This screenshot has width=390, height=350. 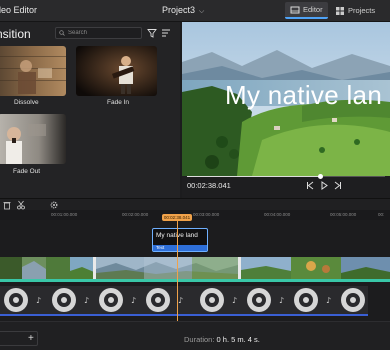 I want to click on projects-icon, so click(x=340, y=10).